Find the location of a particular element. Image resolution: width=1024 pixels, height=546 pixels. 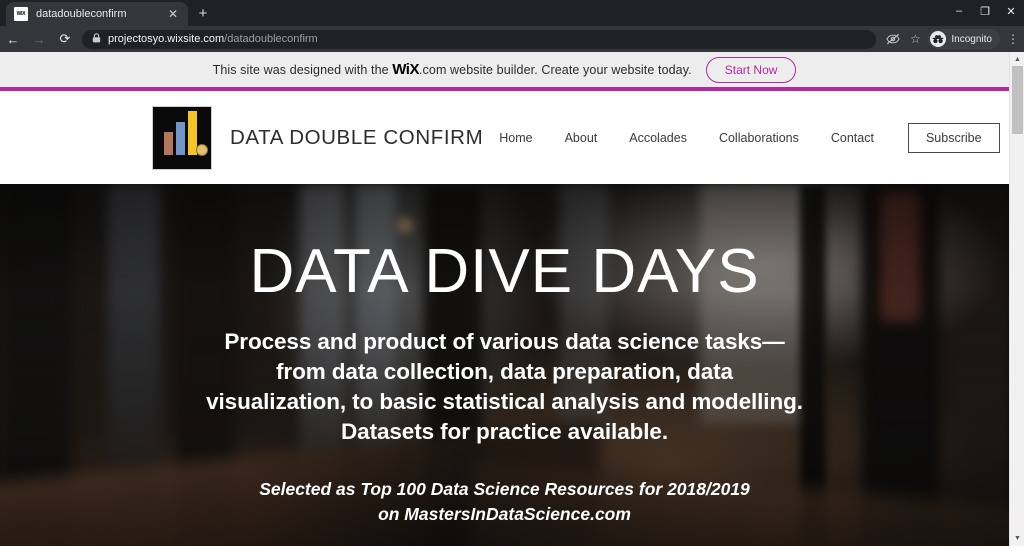

third-party-cookies-blocked-icon is located at coordinates (893, 39).